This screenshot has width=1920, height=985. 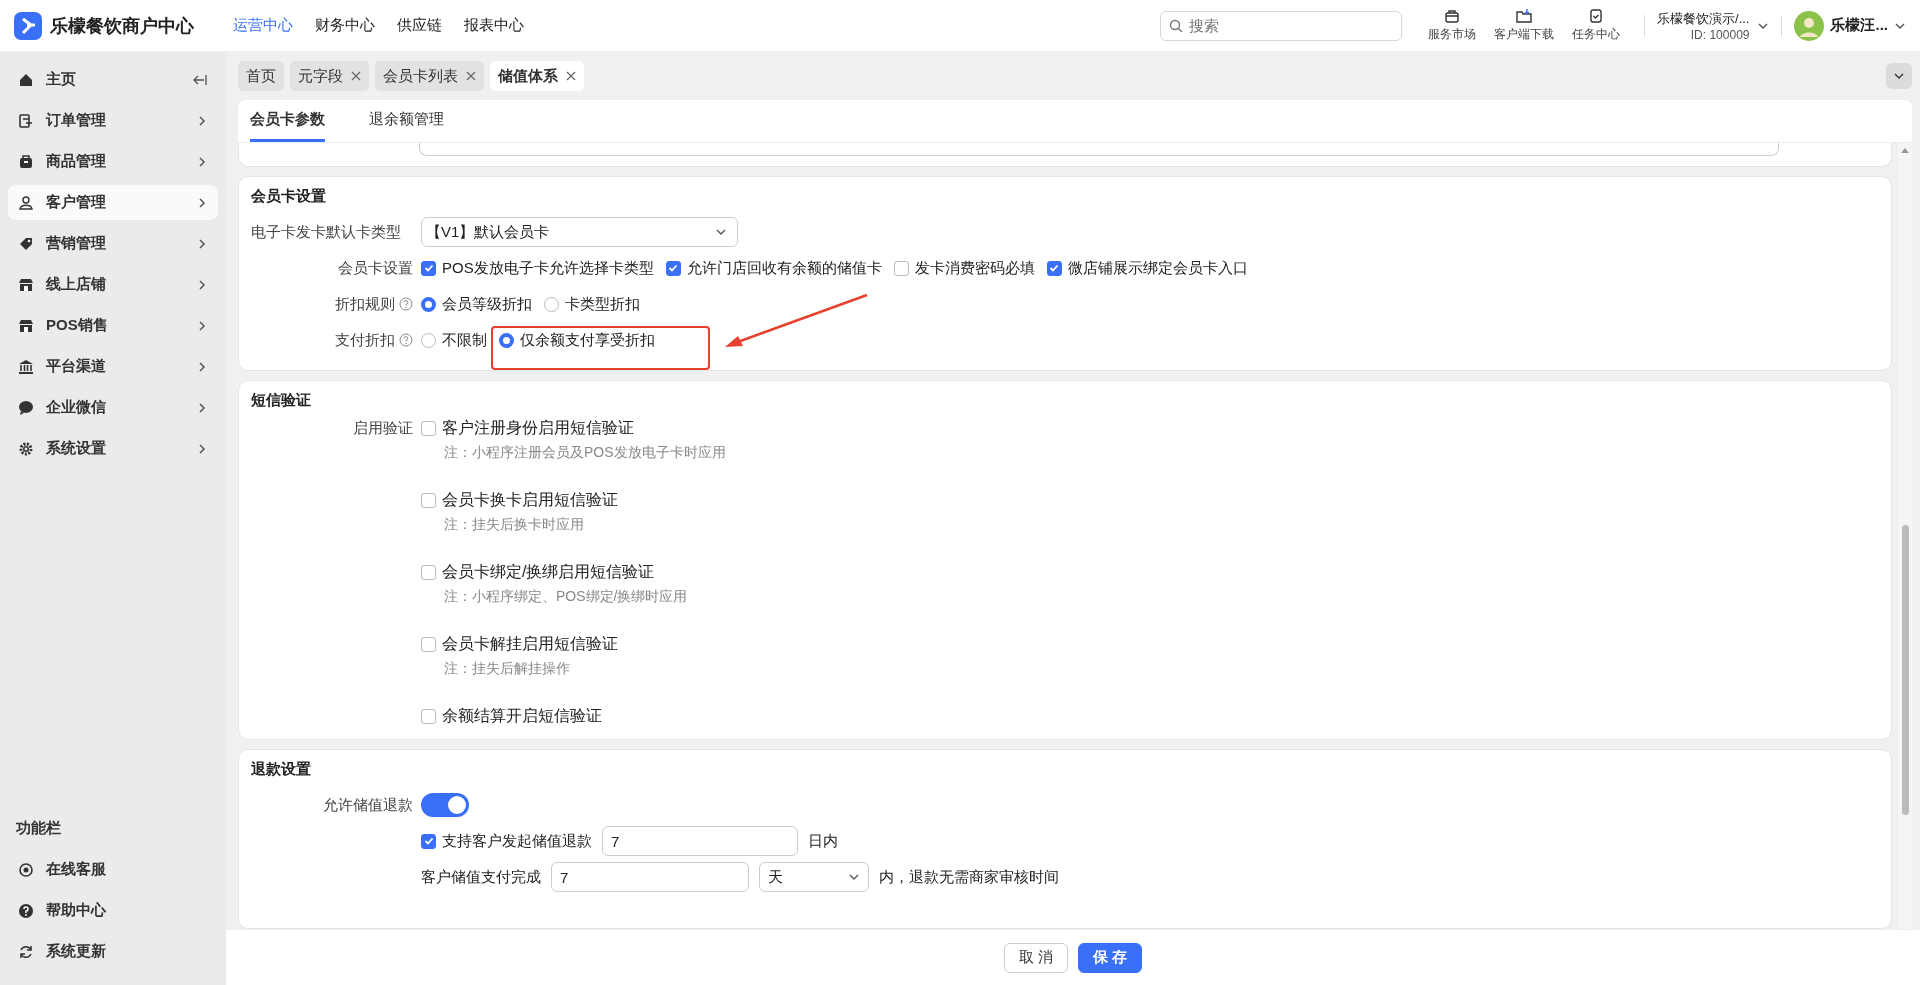 What do you see at coordinates (445, 805) in the screenshot?
I see `toggle-switch` at bounding box center [445, 805].